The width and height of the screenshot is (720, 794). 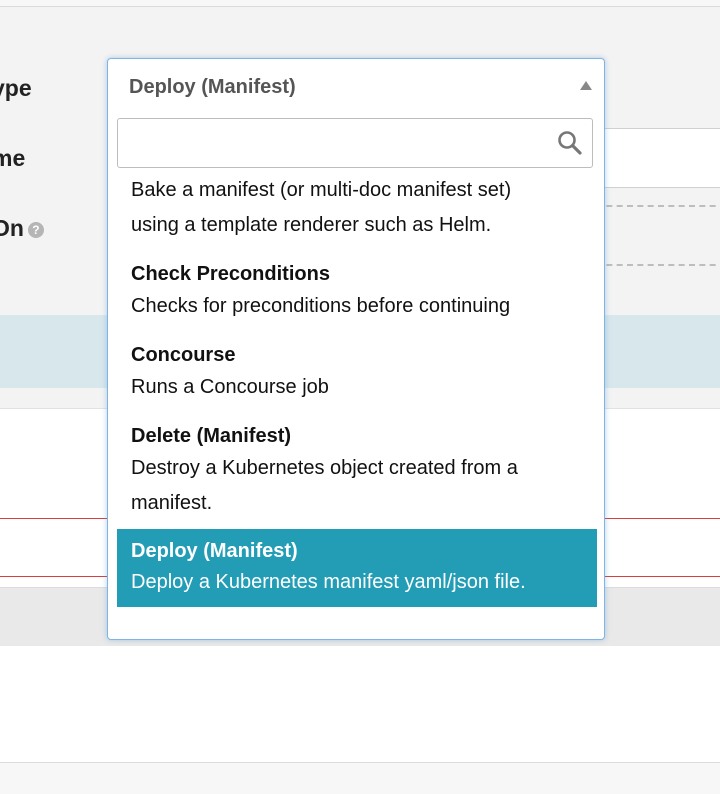 I want to click on dropdown-toggle: Deploy (Manifest), so click(x=356, y=87).